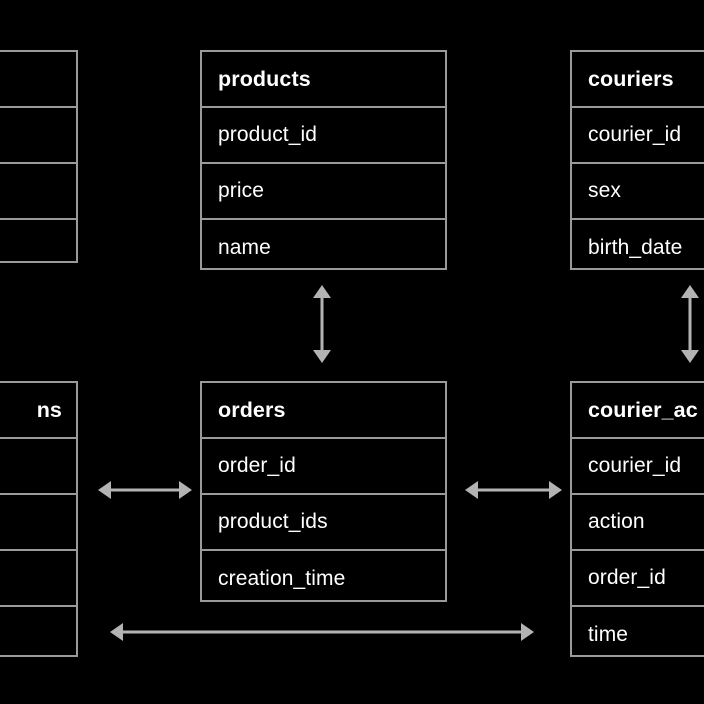 Image resolution: width=704 pixels, height=704 pixels. What do you see at coordinates (323, 80) in the screenshot?
I see `entity-title: products` at bounding box center [323, 80].